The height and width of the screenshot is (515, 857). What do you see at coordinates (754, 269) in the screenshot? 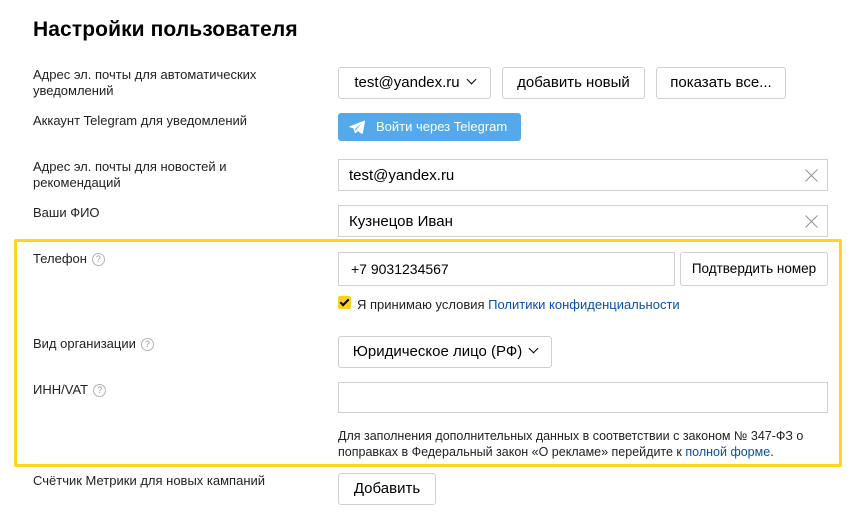
I see `confirm-phone-button: Подтвердить номер` at bounding box center [754, 269].